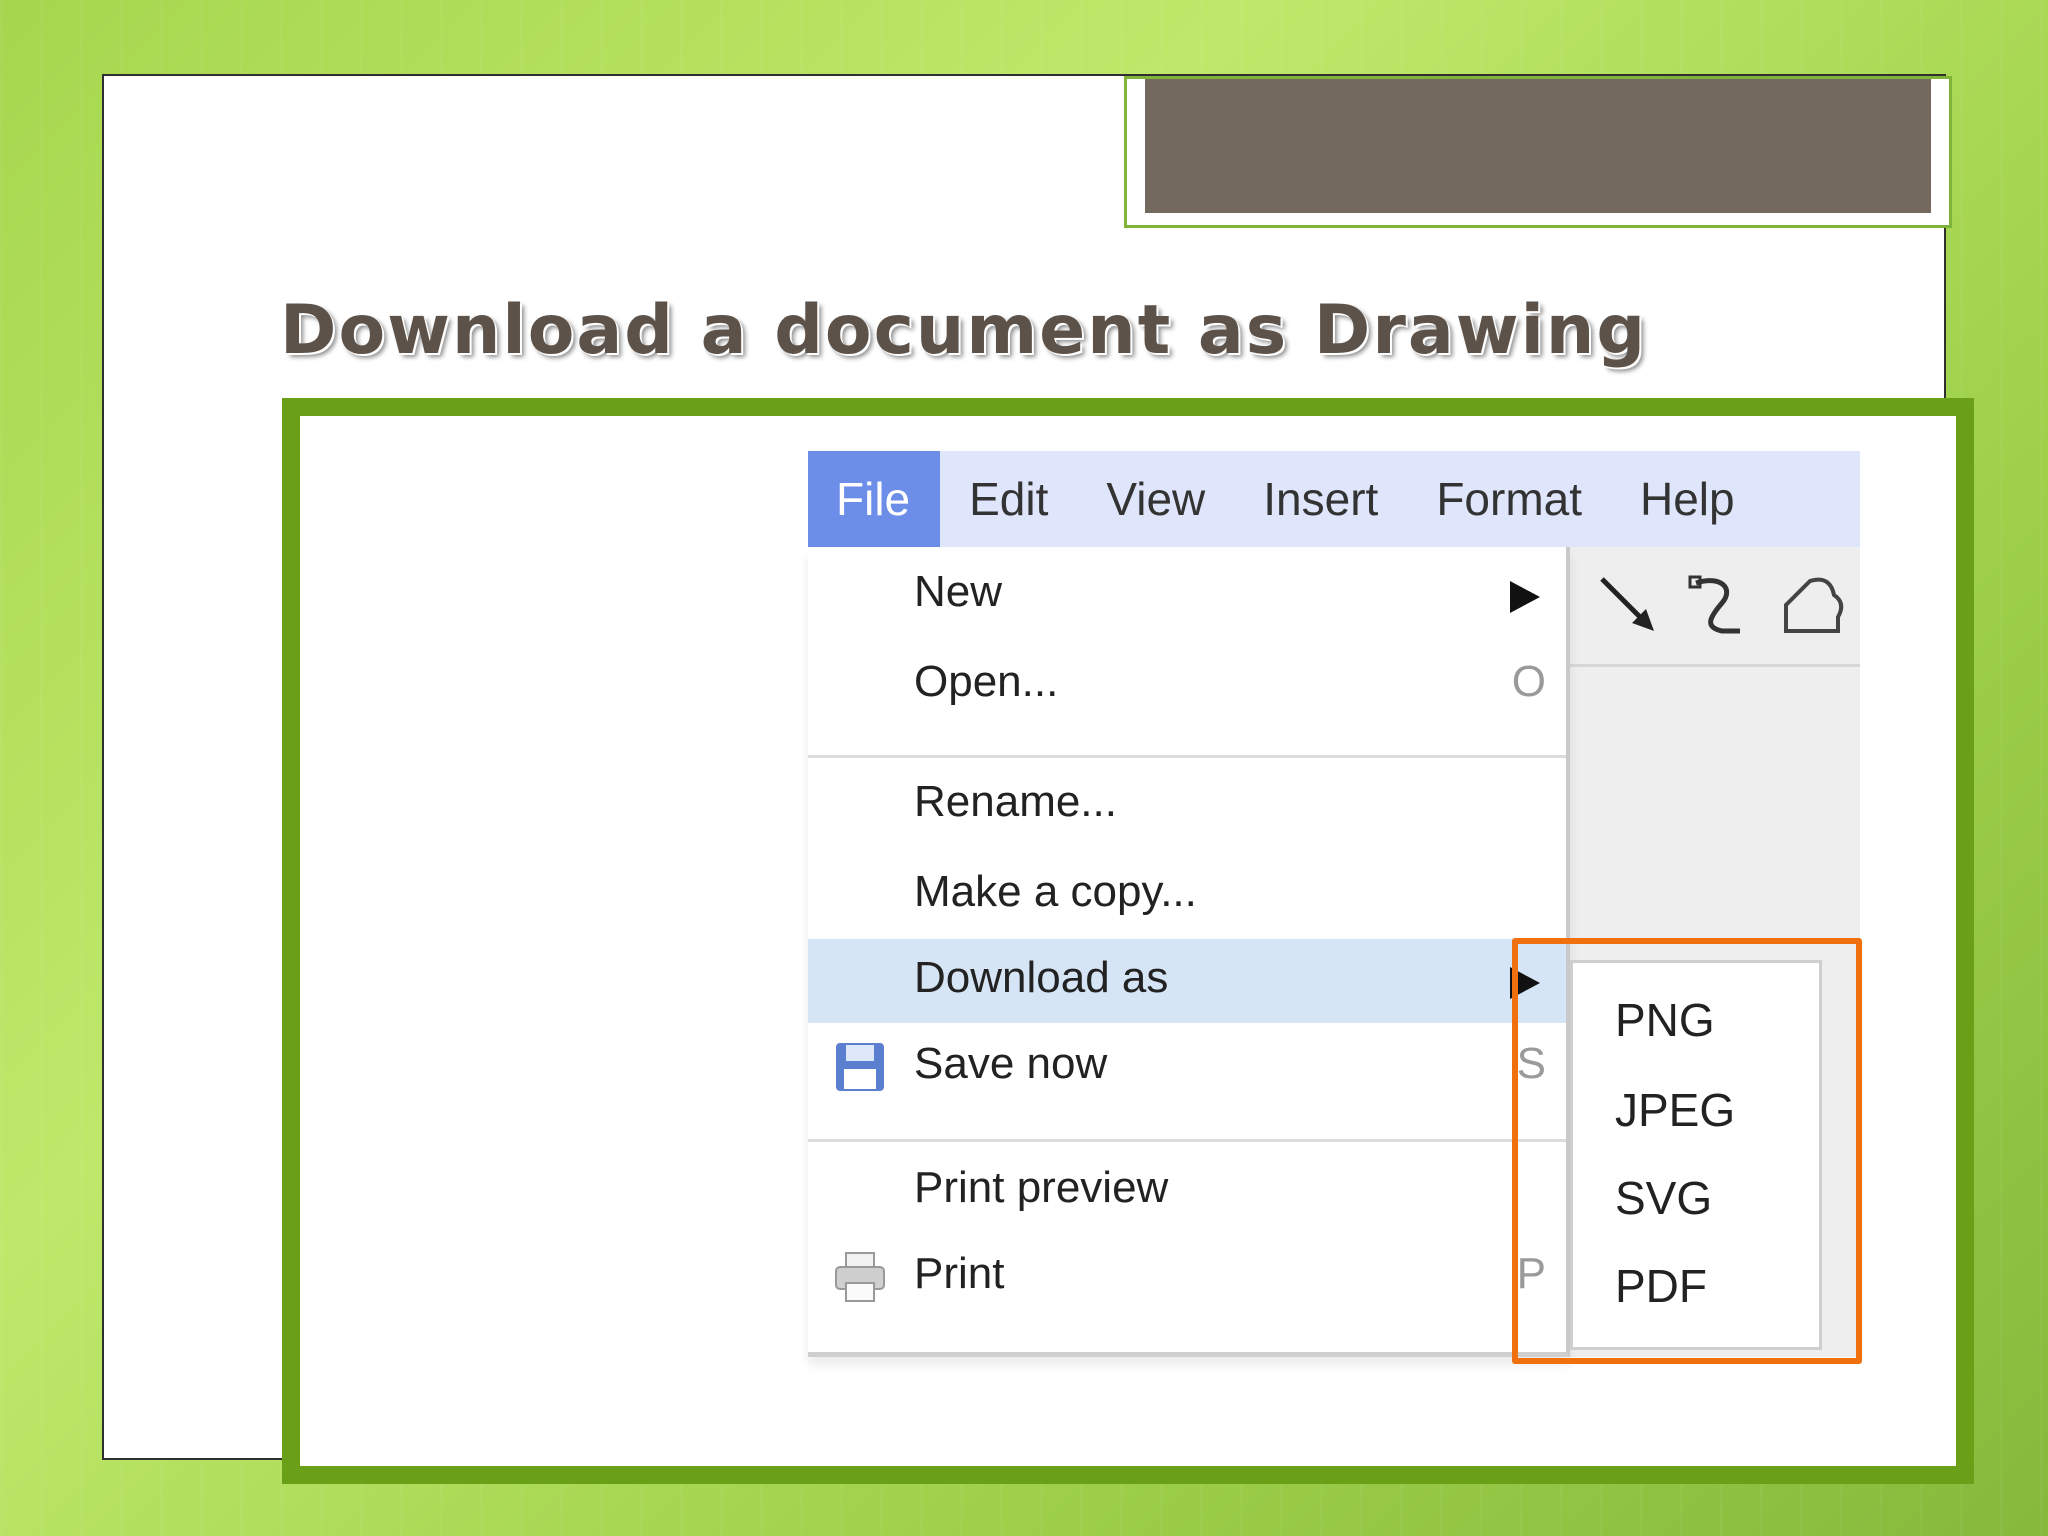 The width and height of the screenshot is (2048, 1536). I want to click on curve-icon, so click(1718, 605).